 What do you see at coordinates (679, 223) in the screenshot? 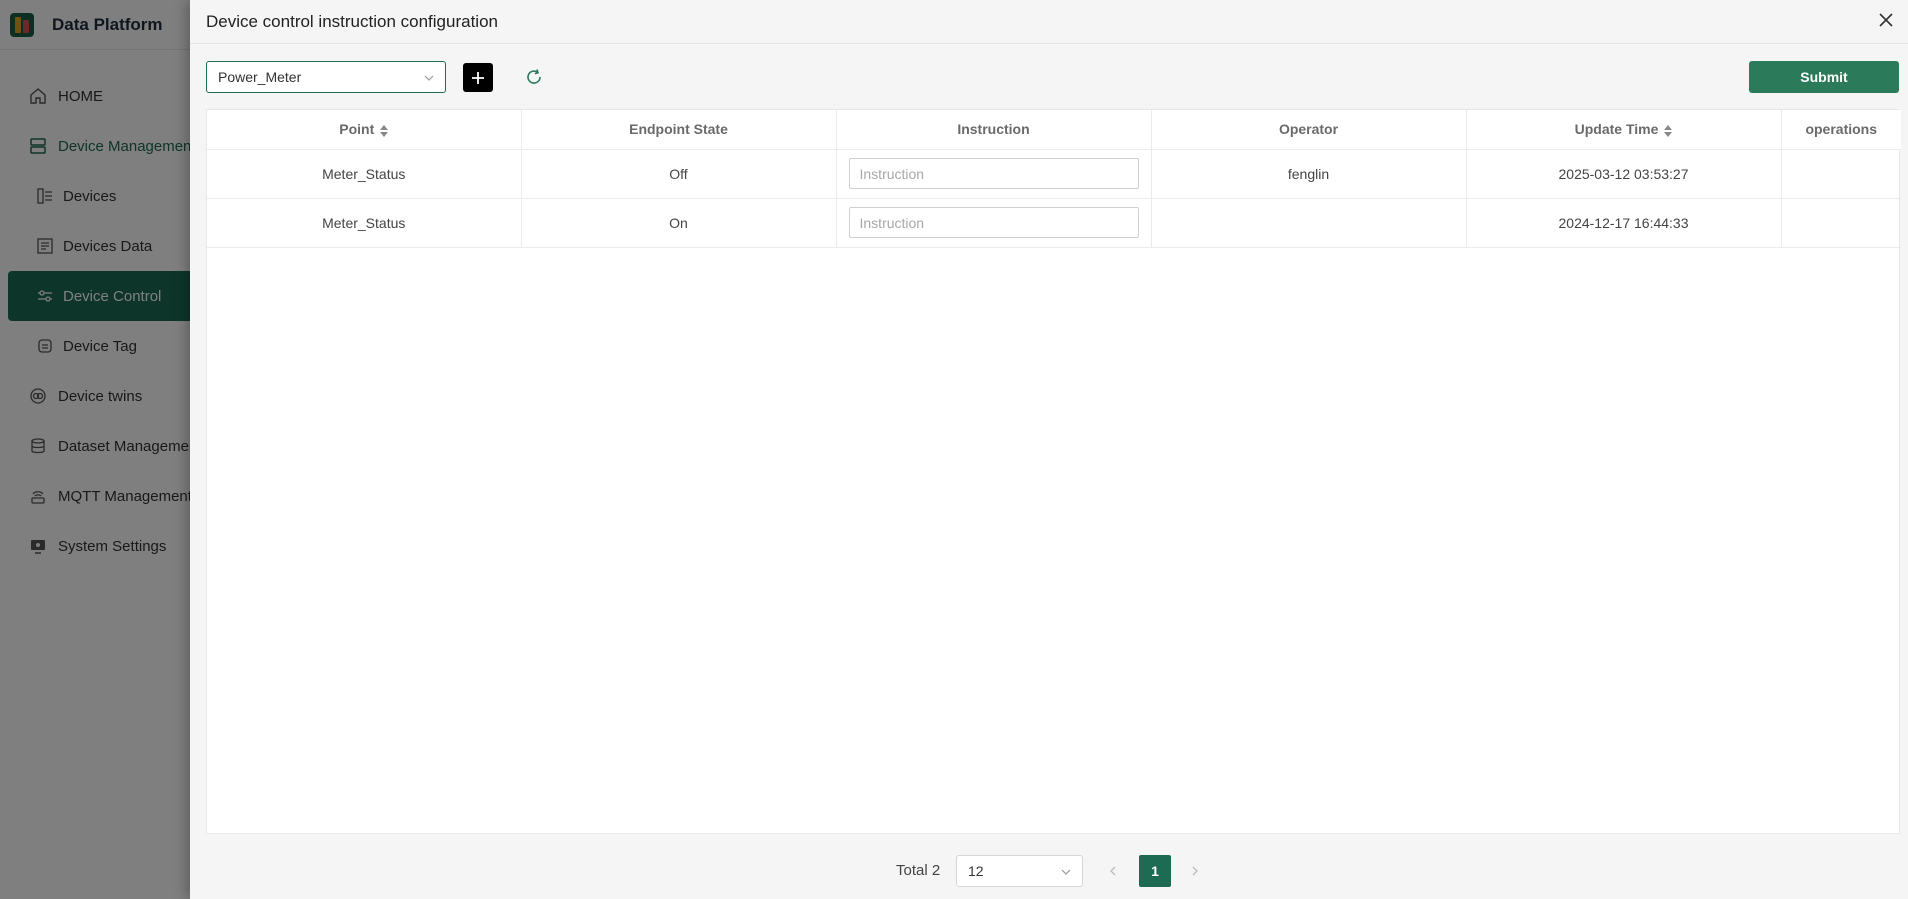
I see `cell-endpoint-state: On` at bounding box center [679, 223].